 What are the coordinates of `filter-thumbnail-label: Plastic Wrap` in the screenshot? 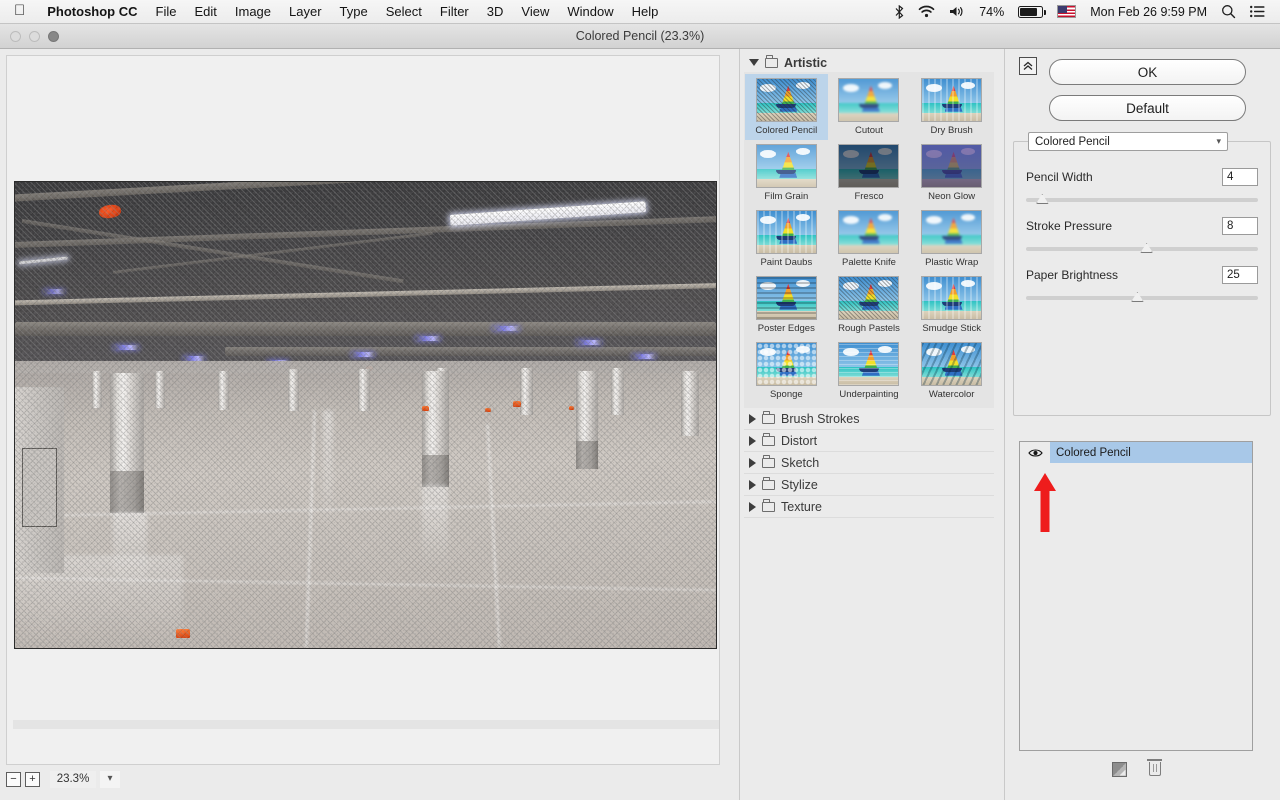 It's located at (952, 262).